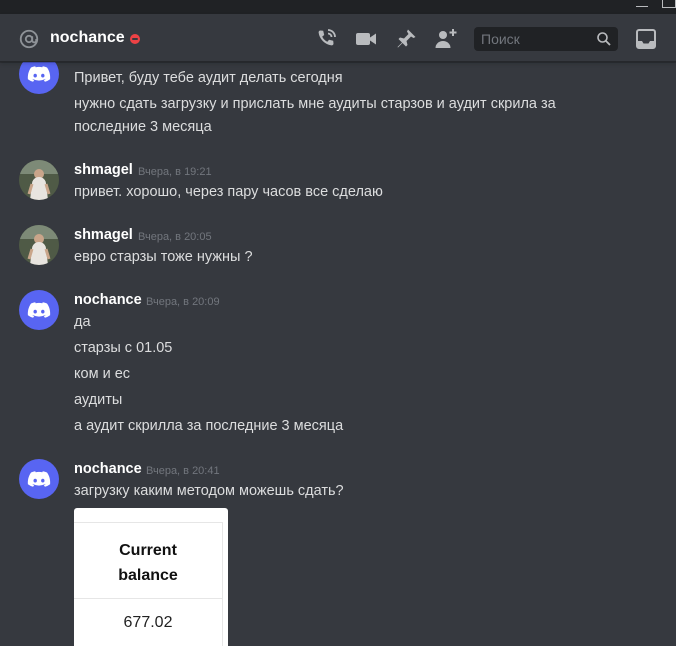 The image size is (676, 646). Describe the element at coordinates (669, 4) in the screenshot. I see `maximize-button` at that location.